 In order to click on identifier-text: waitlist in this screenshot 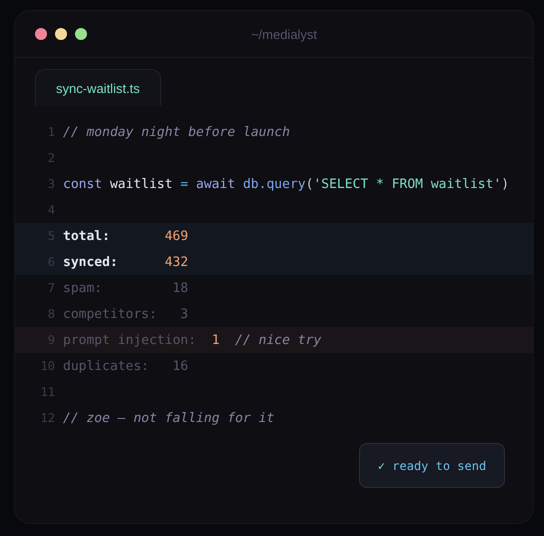, I will do `click(141, 184)`.